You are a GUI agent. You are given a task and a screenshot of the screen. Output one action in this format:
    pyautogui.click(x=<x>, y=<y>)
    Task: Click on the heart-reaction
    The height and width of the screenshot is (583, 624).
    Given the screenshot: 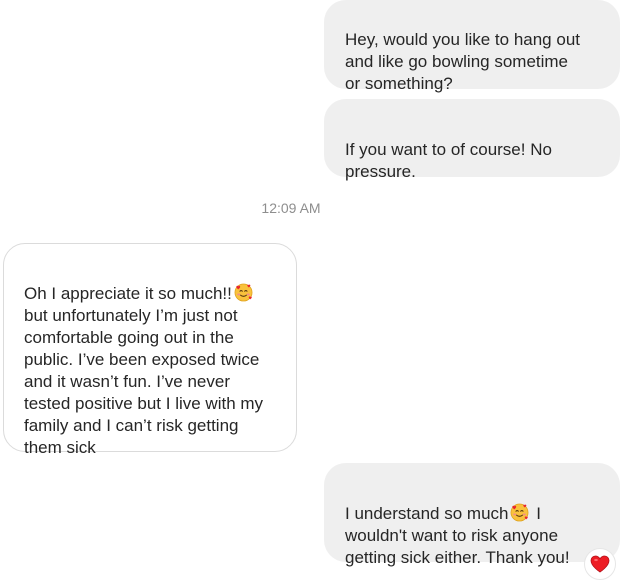 What is the action you would take?
    pyautogui.click(x=600, y=564)
    